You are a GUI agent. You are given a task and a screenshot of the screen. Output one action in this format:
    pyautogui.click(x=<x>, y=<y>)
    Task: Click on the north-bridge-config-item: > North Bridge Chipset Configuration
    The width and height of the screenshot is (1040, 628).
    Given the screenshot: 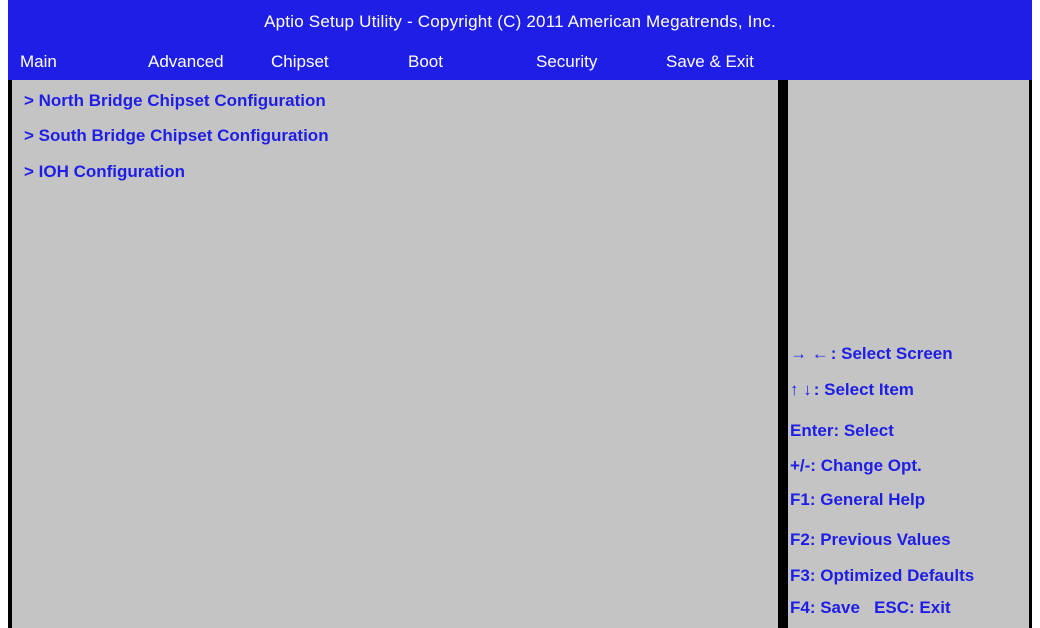 What is the action you would take?
    pyautogui.click(x=175, y=101)
    